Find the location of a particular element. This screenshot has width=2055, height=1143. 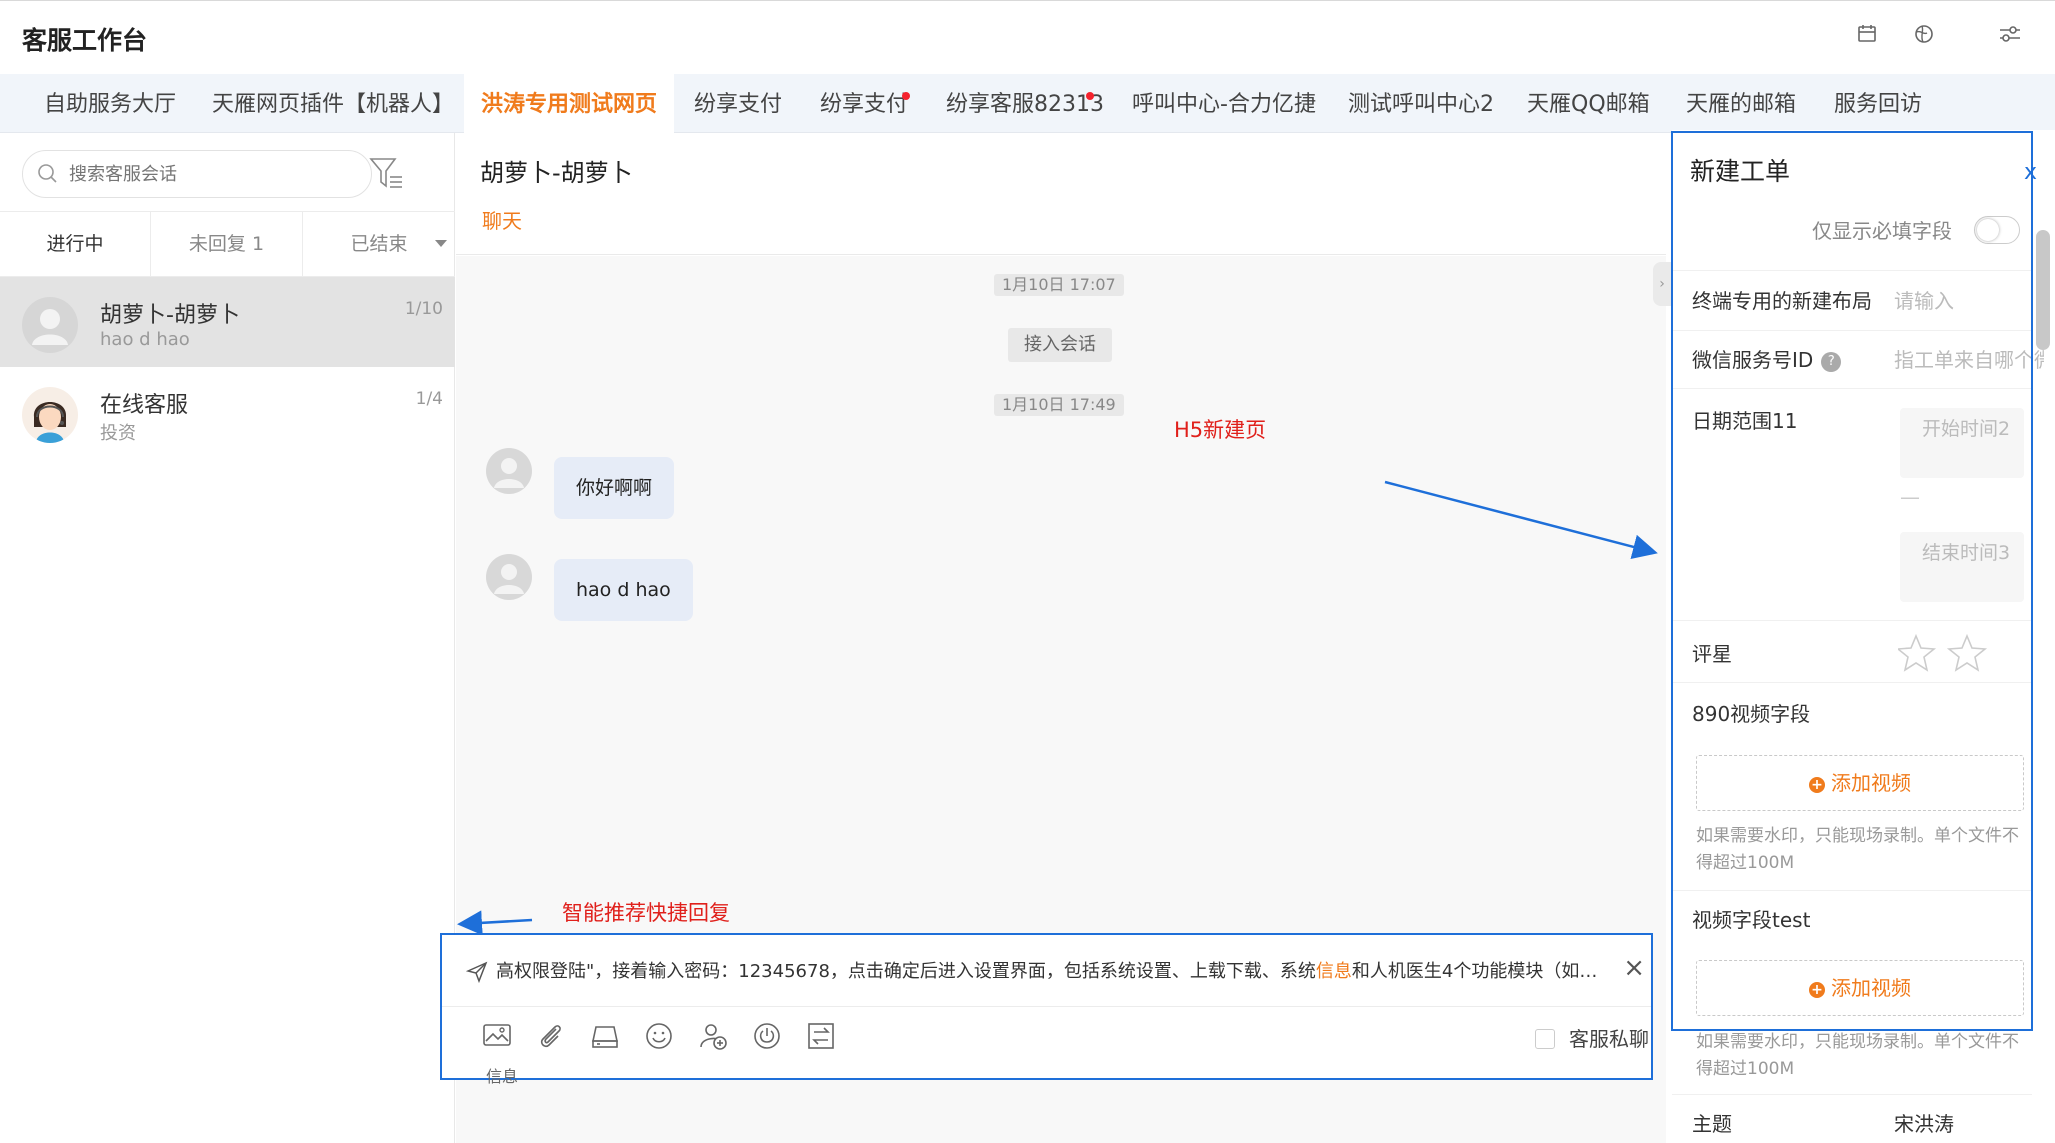

timestamp: 1月10日 17:49 is located at coordinates (1059, 405).